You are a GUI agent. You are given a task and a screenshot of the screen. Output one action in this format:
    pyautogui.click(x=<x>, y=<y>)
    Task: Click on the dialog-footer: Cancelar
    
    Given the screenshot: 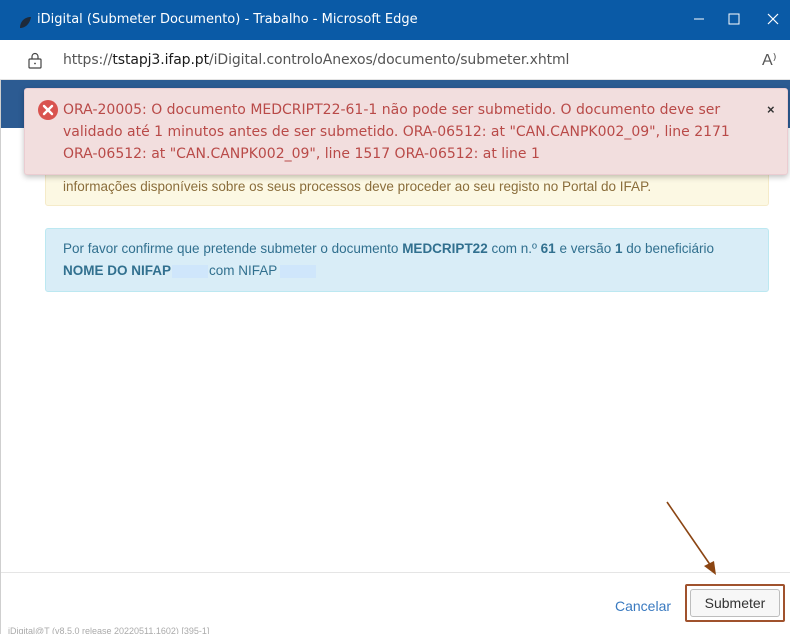 What is the action you would take?
    pyautogui.click(x=395, y=603)
    